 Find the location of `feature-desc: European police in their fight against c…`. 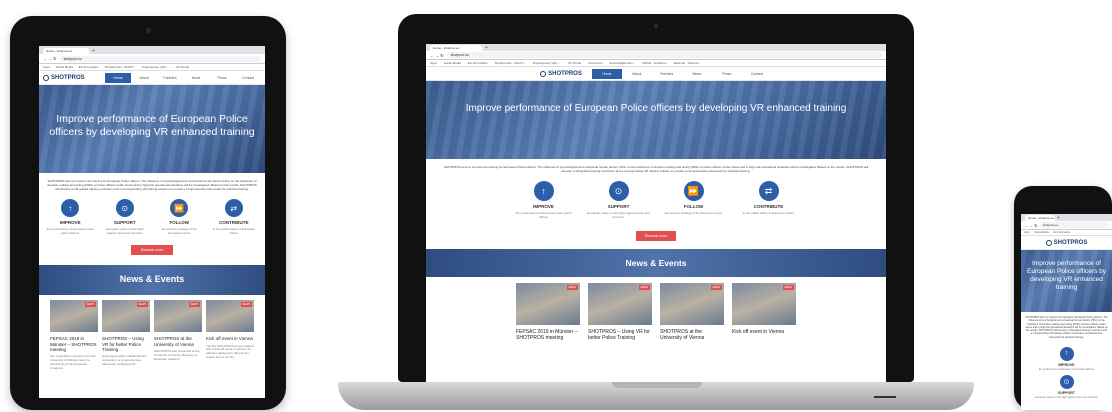

feature-desc: European police in their fight against c… is located at coordinates (124, 231).